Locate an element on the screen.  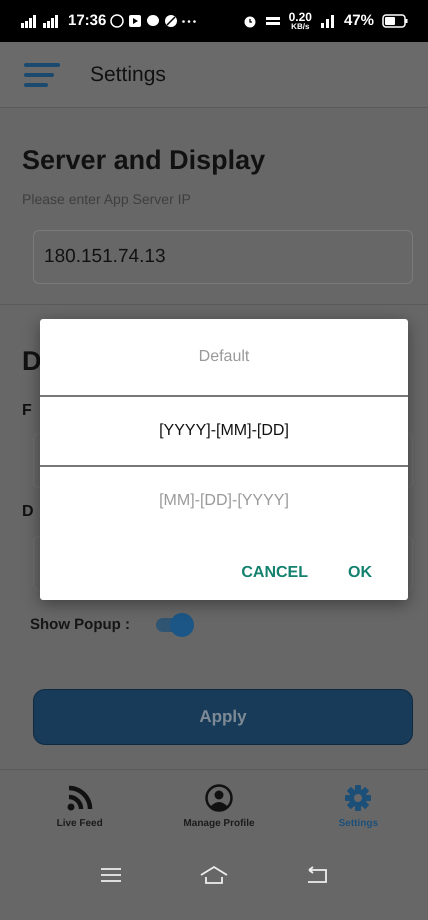
section-heading: Server and Display is located at coordinates (144, 160).